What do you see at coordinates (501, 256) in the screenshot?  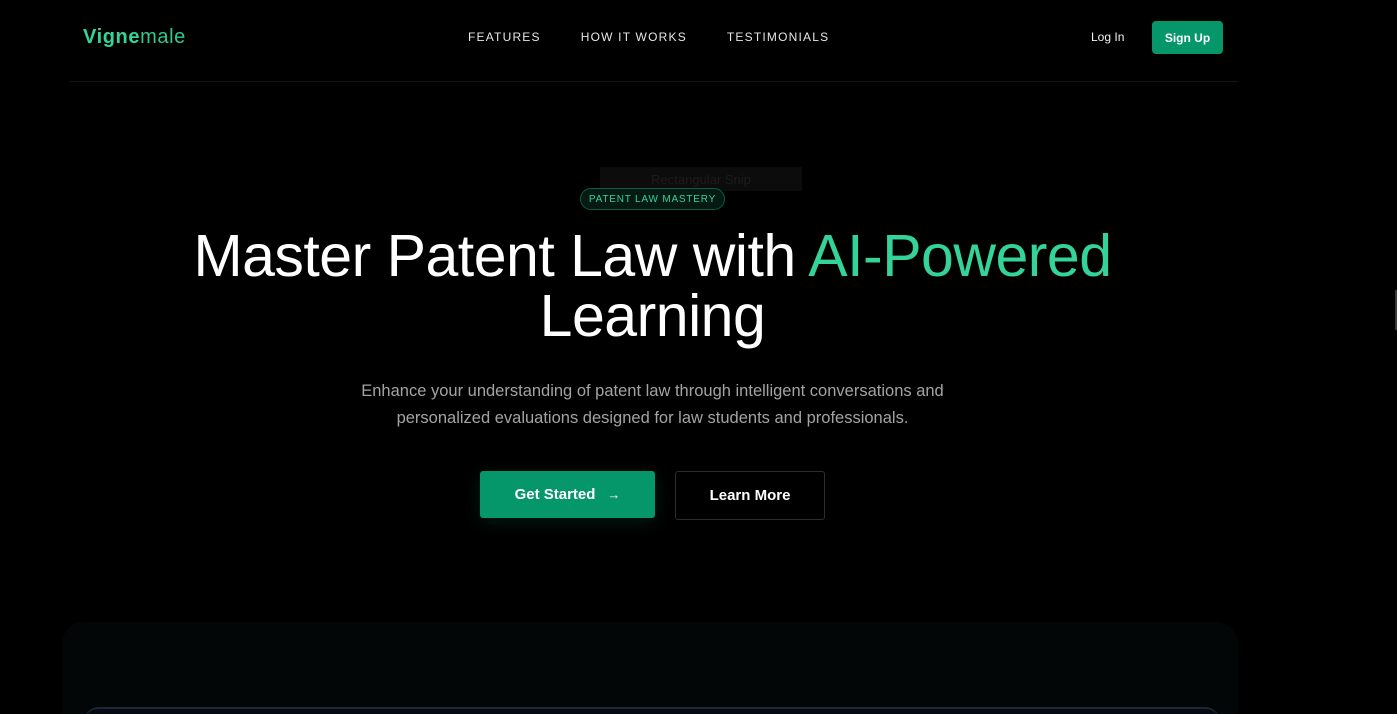 I see `headline-plain: Master Patent Law with` at bounding box center [501, 256].